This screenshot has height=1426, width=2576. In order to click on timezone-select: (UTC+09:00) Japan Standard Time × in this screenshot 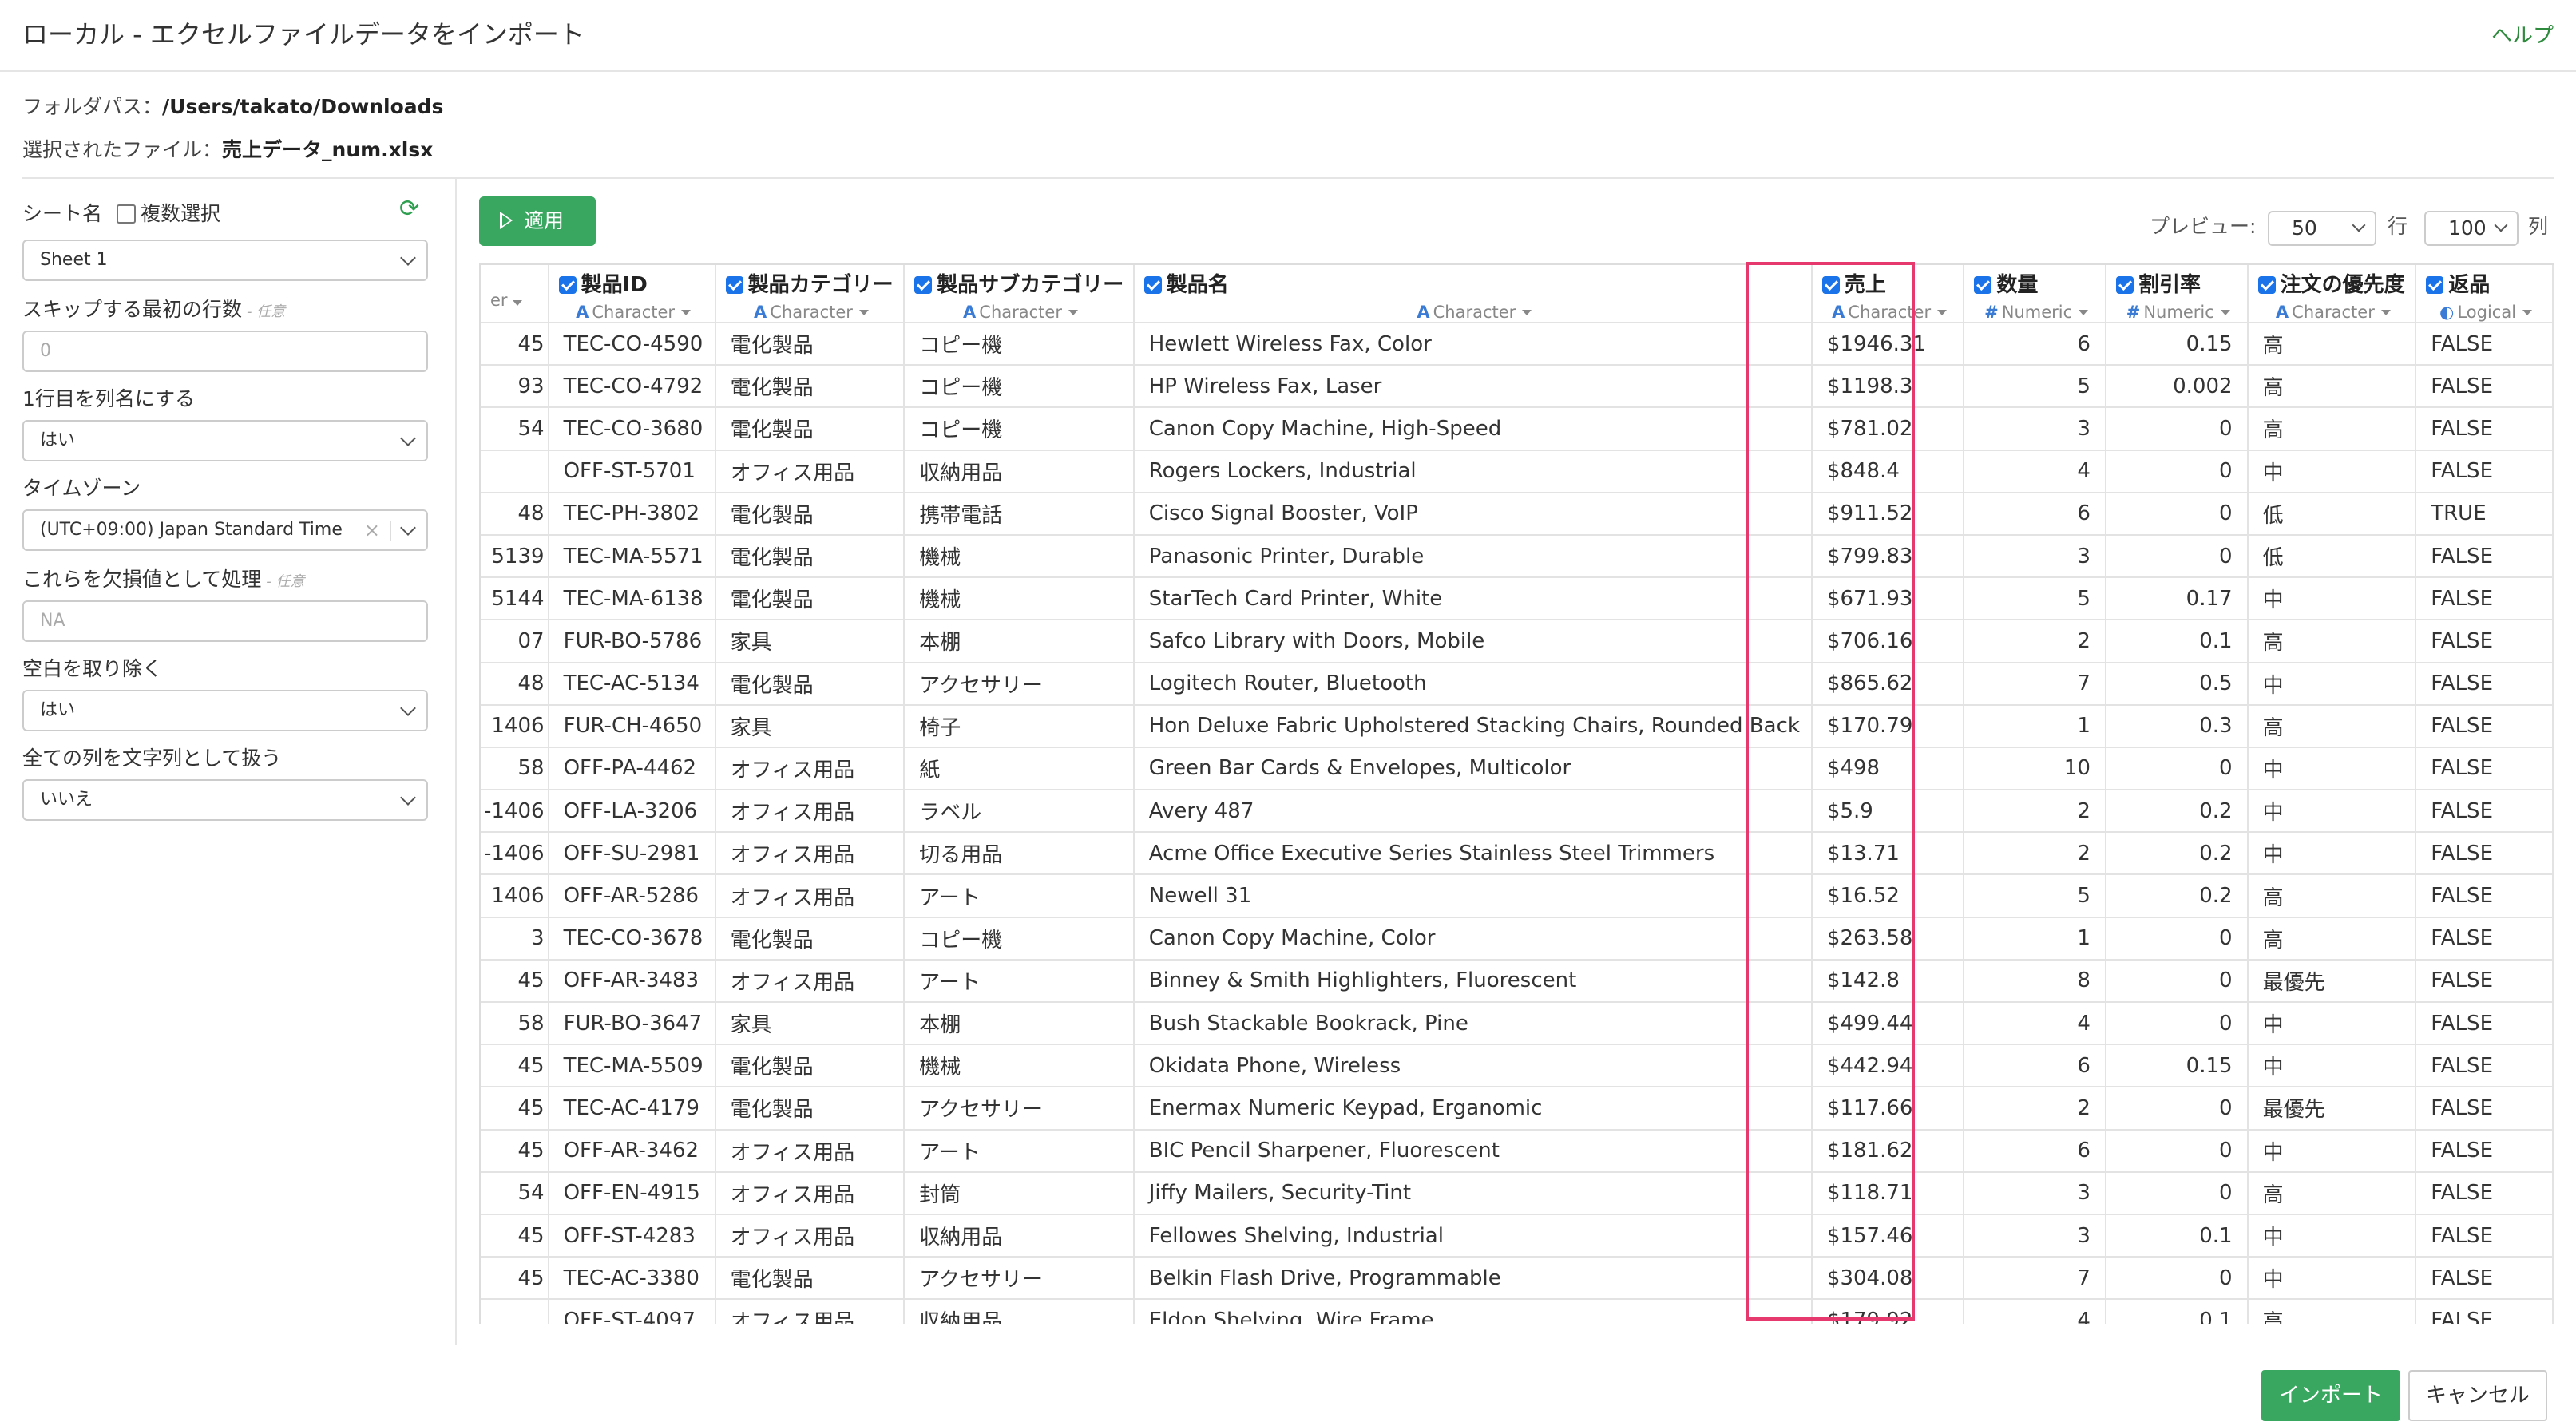, I will do `click(225, 530)`.